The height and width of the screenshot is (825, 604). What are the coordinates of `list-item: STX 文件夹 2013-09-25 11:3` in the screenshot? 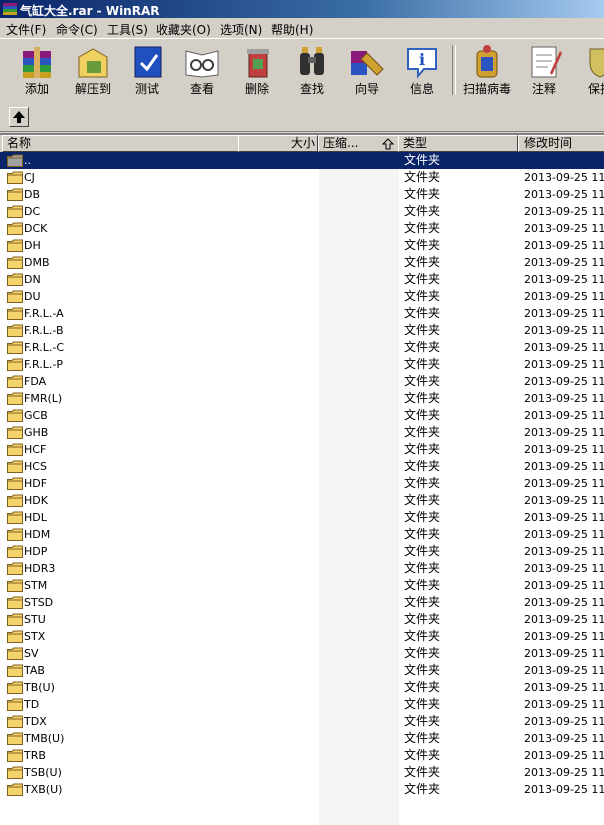 It's located at (302, 636).